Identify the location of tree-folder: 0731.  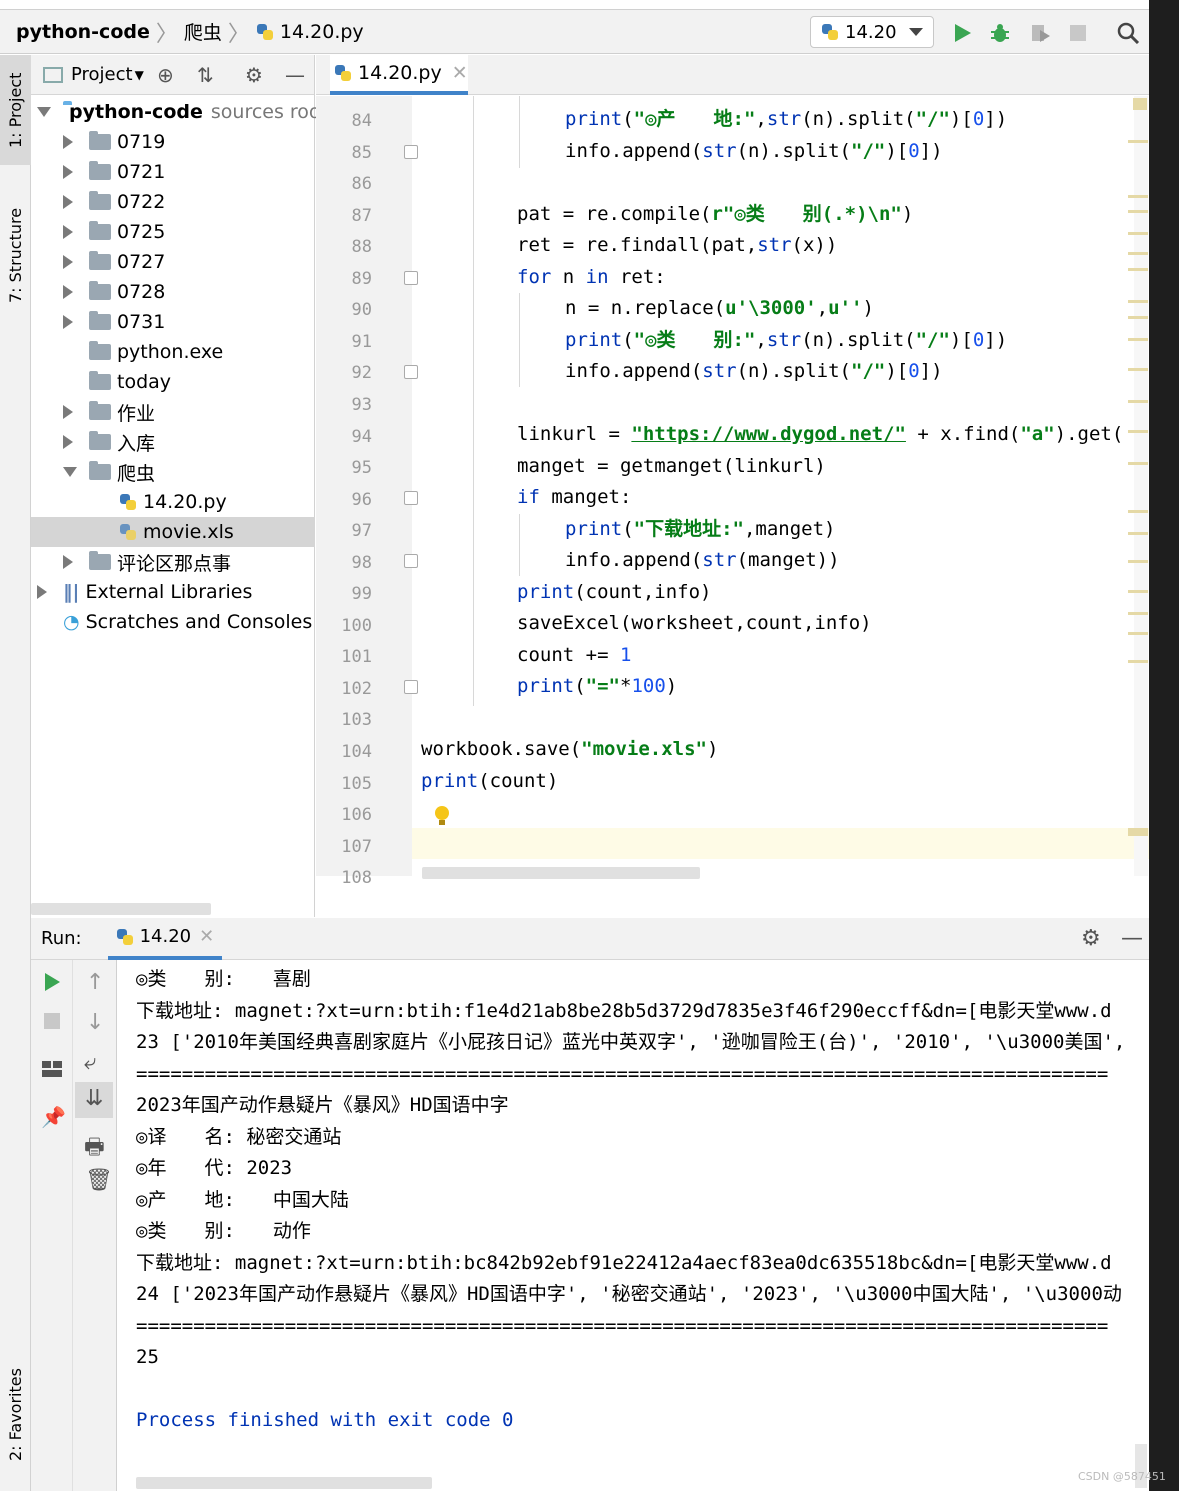
(173, 322).